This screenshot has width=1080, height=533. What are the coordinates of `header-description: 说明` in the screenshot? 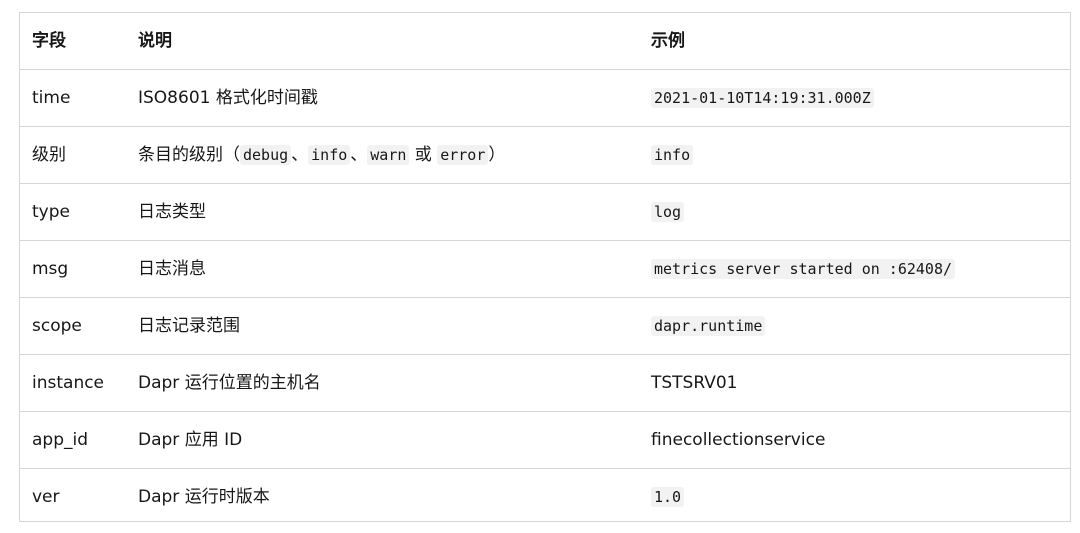 It's located at (382, 41).